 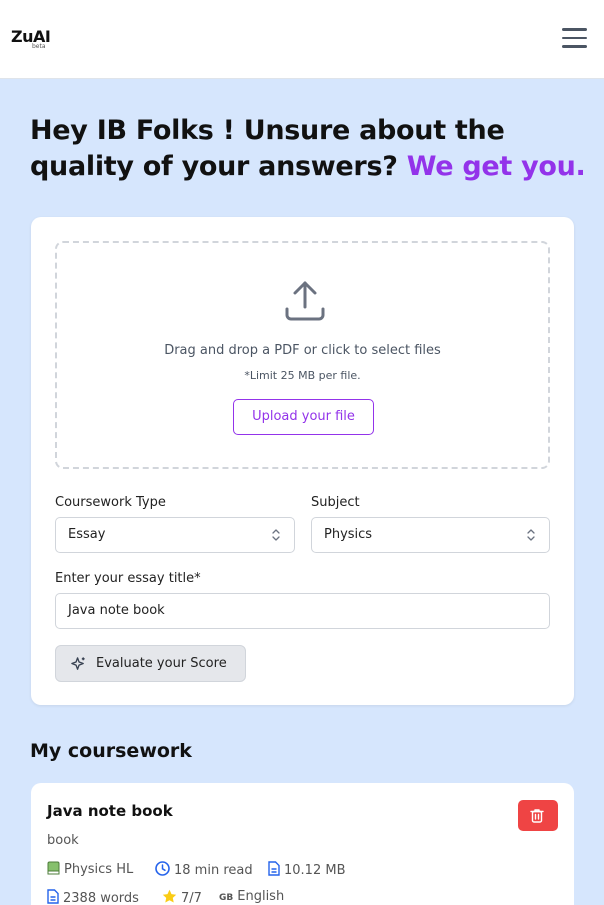 I want to click on score-text: 7/7, so click(x=191, y=898).